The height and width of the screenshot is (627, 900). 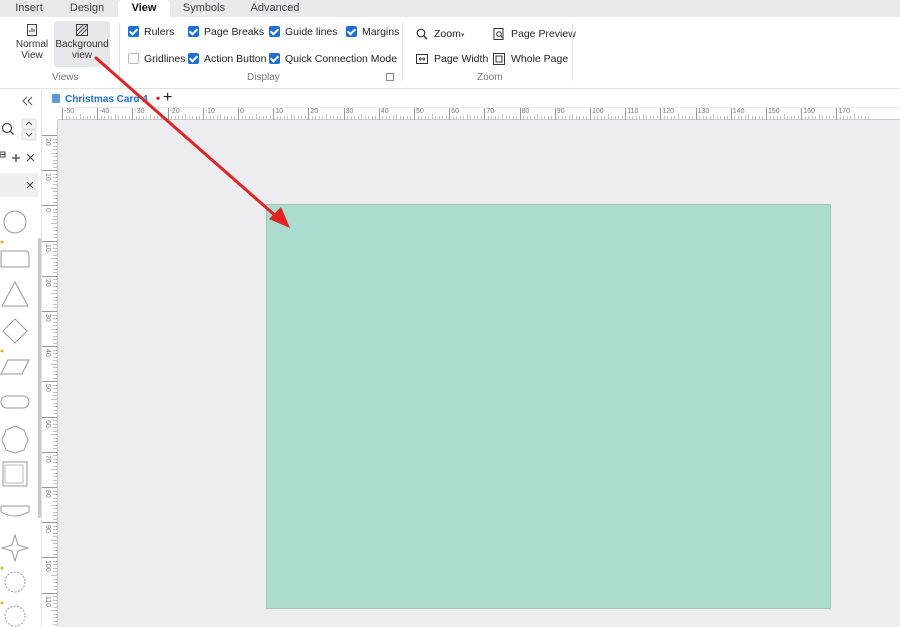 I want to click on panel-scrollbar, so click(x=39, y=378).